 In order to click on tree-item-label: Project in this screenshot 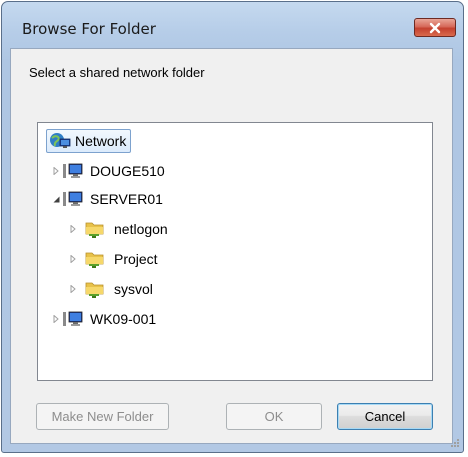, I will do `click(136, 259)`.